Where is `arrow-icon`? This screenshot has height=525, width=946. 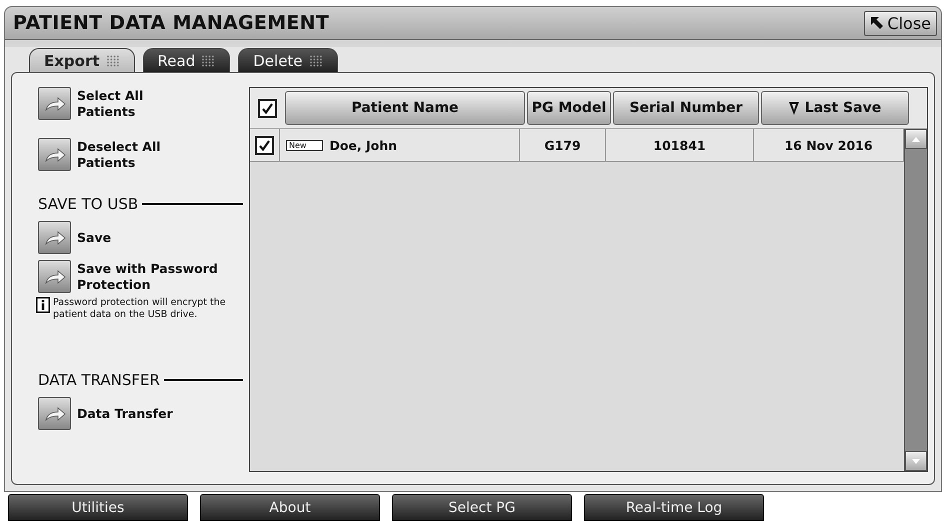 arrow-icon is located at coordinates (877, 23).